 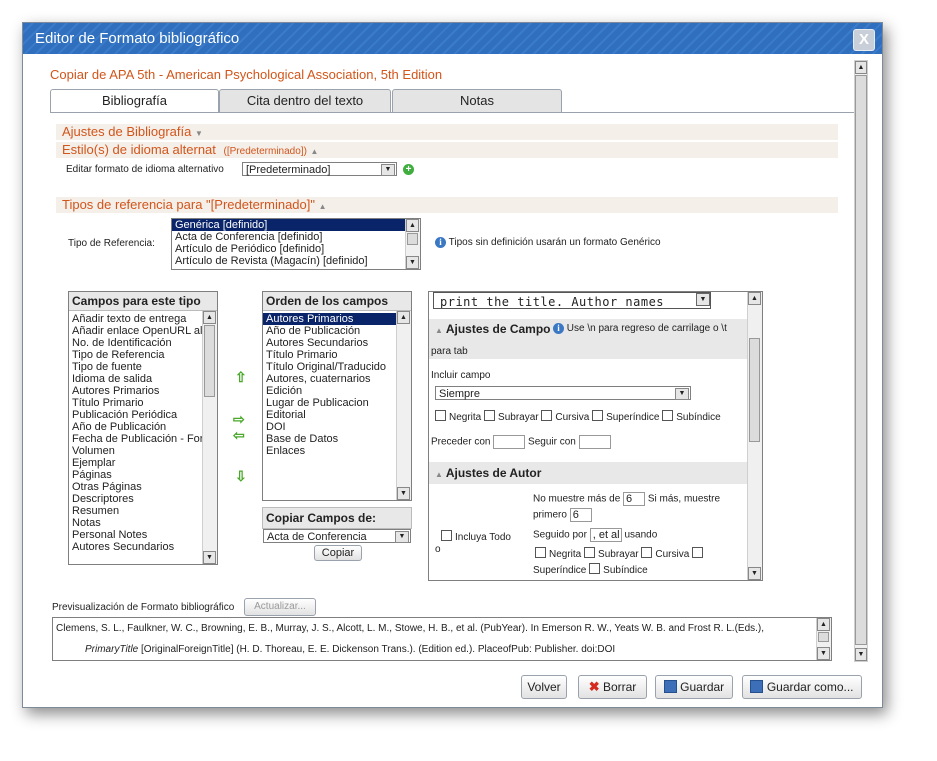 What do you see at coordinates (594, 442) in the screenshot?
I see `seguir-input` at bounding box center [594, 442].